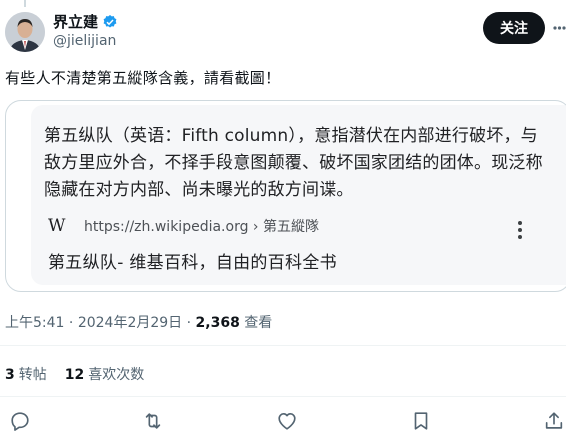 The image size is (566, 447). I want to click on likes-count: 12, so click(74, 375).